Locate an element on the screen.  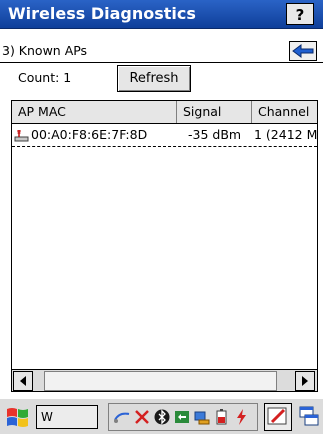
access-point-icon is located at coordinates (21, 136).